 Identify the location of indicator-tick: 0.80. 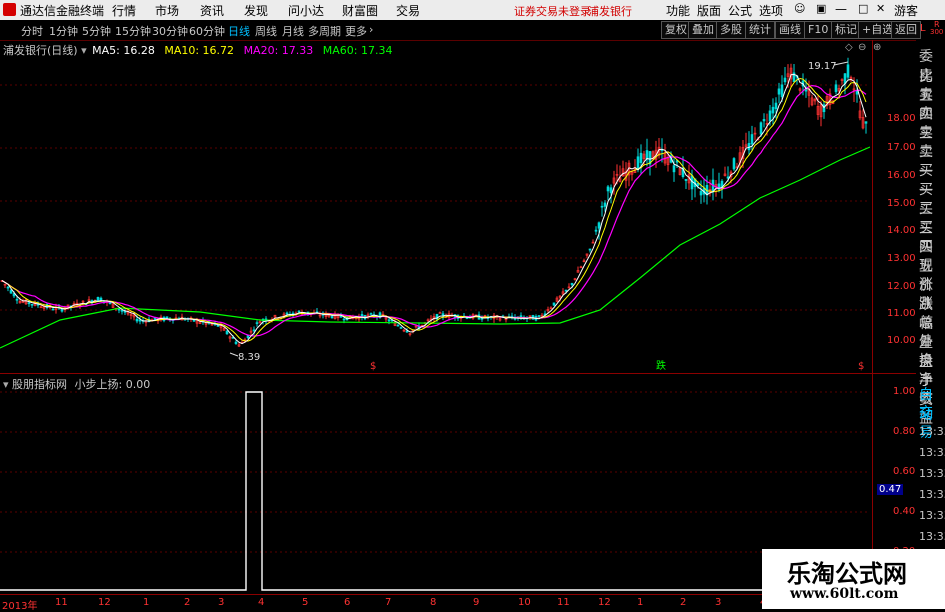
(904, 431).